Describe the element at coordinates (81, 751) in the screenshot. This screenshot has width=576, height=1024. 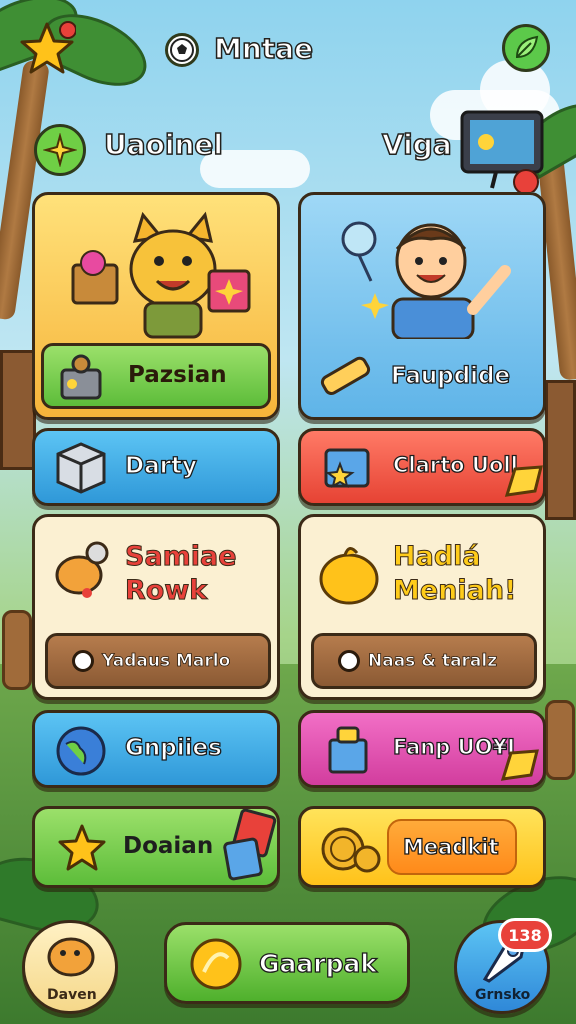
I see `globe-icon` at that location.